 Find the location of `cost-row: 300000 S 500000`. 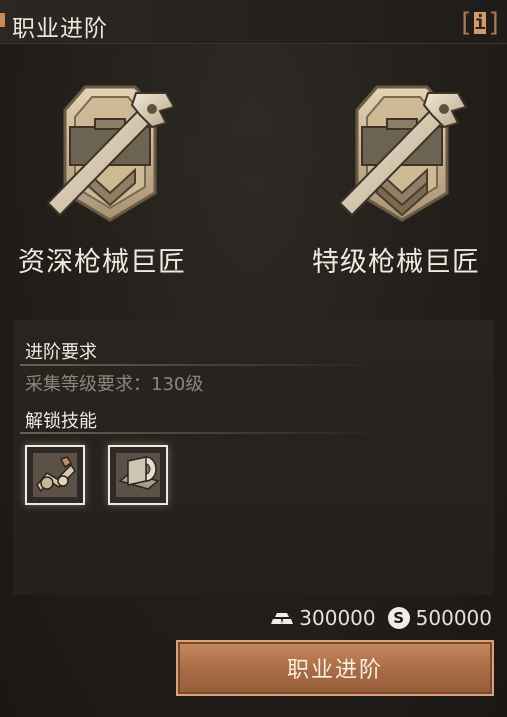

cost-row: 300000 S 500000 is located at coordinates (381, 618).